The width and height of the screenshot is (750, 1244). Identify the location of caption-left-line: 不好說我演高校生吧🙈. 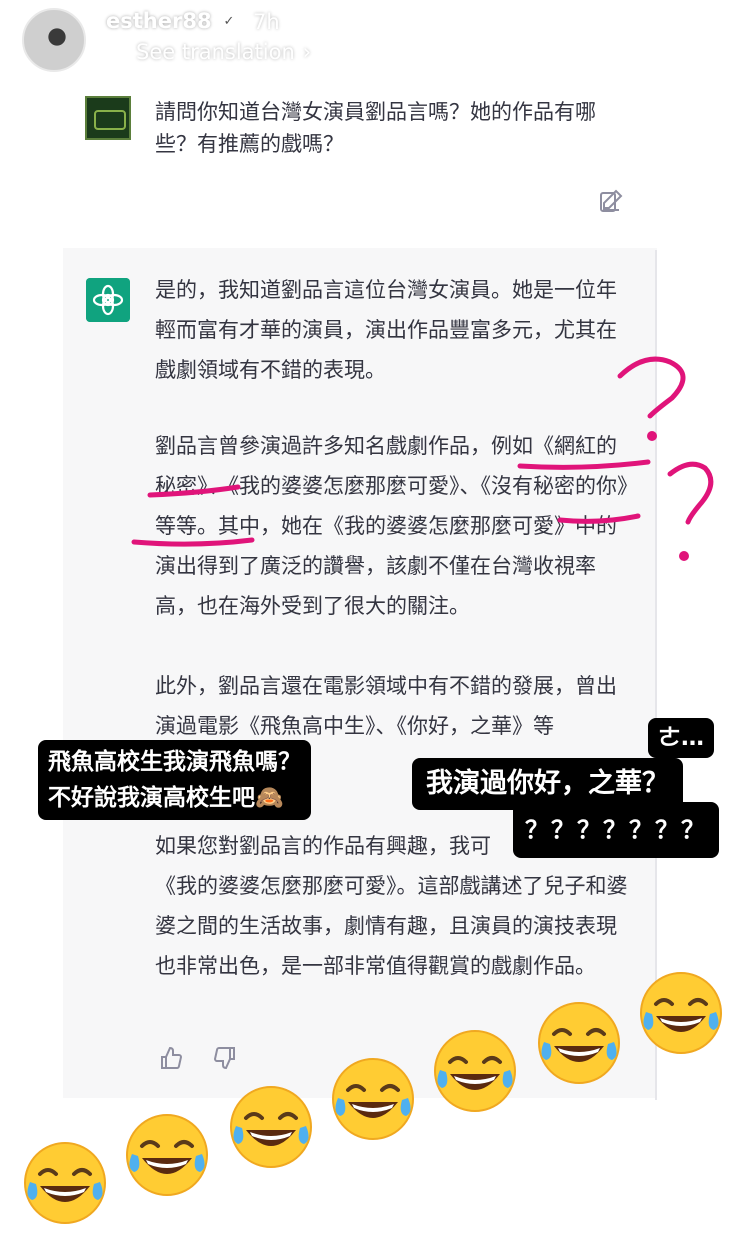
(166, 798).